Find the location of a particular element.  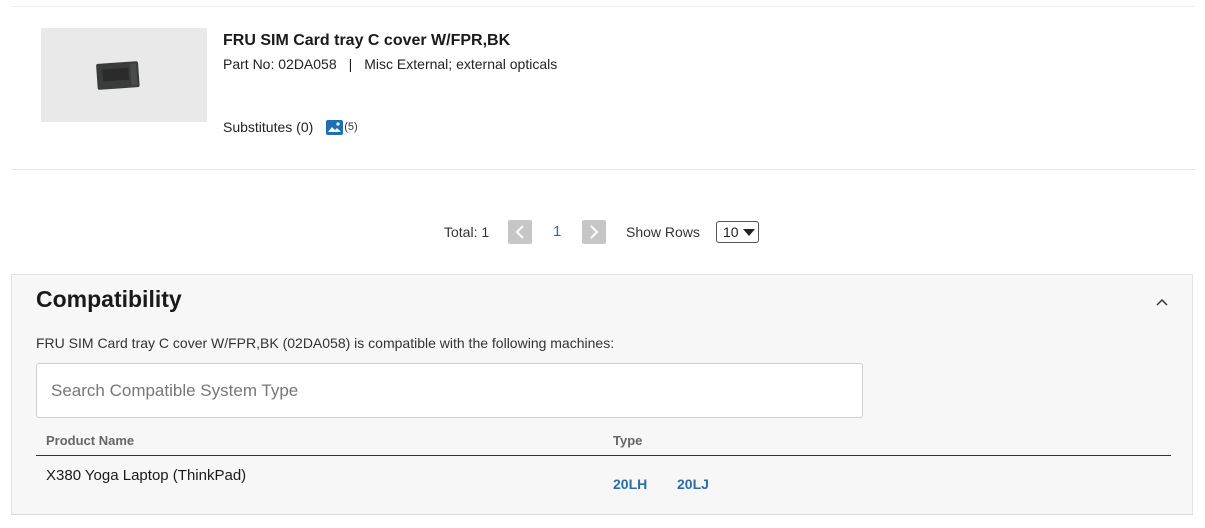

substitutes-row: Substitutes (0) (5) is located at coordinates (290, 127).